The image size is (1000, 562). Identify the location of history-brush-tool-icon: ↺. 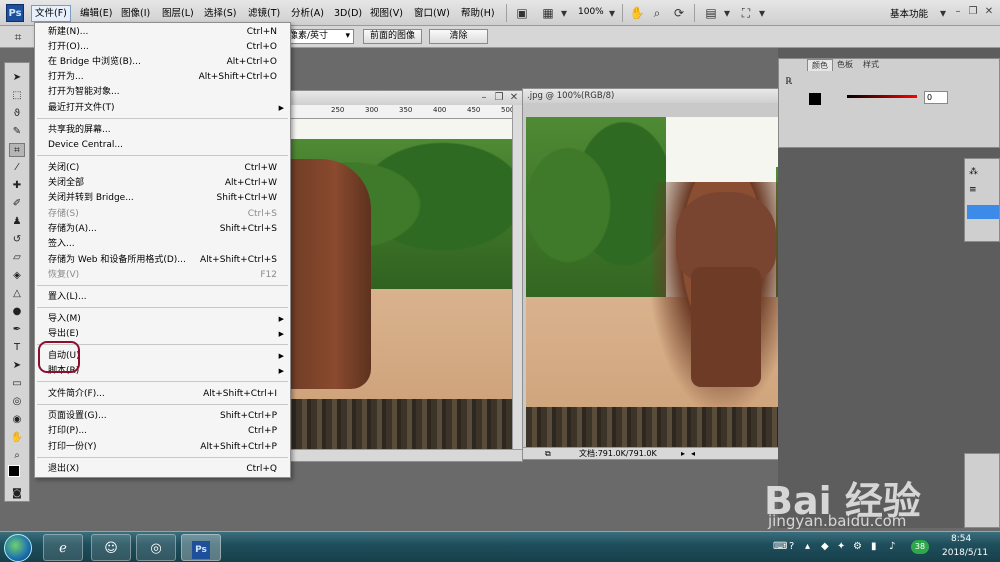
(17, 240).